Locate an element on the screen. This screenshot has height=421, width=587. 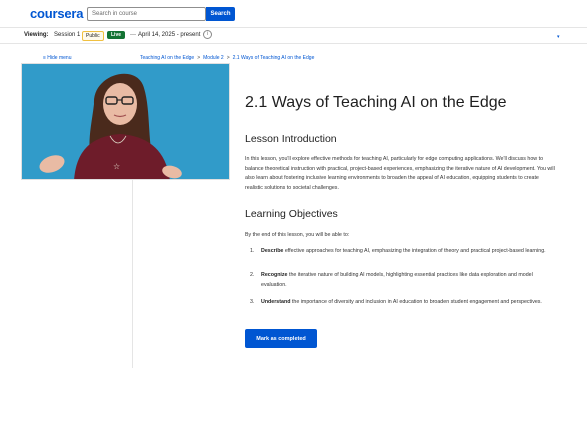
instructor-video-frame: ☆ is located at coordinates (125, 121).